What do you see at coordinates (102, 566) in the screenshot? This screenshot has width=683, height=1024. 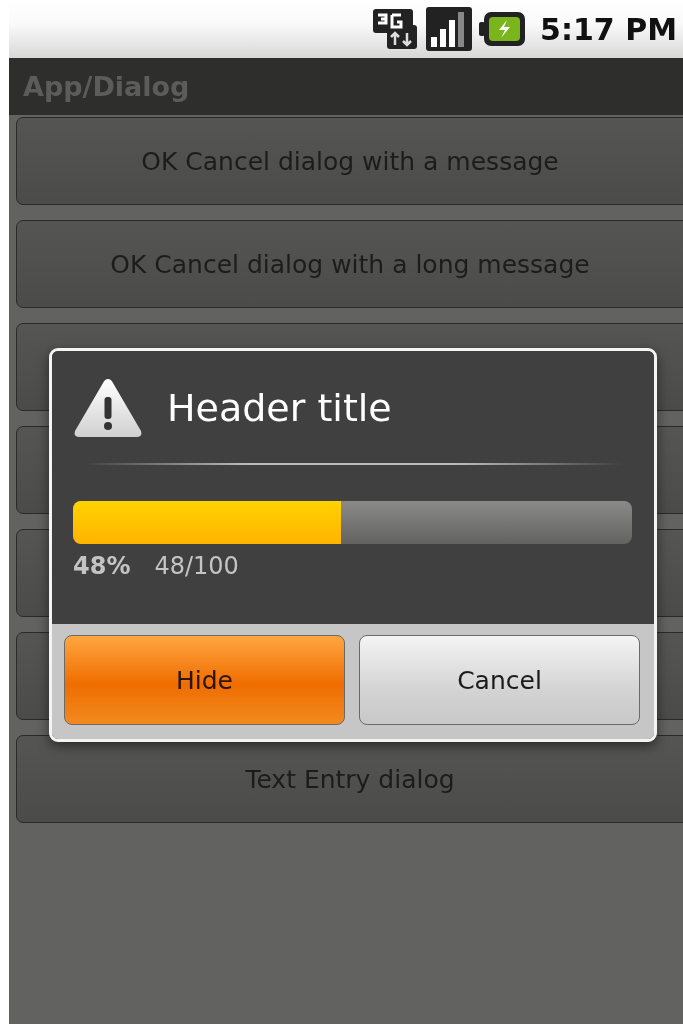 I see `progress-percent: 48%` at bounding box center [102, 566].